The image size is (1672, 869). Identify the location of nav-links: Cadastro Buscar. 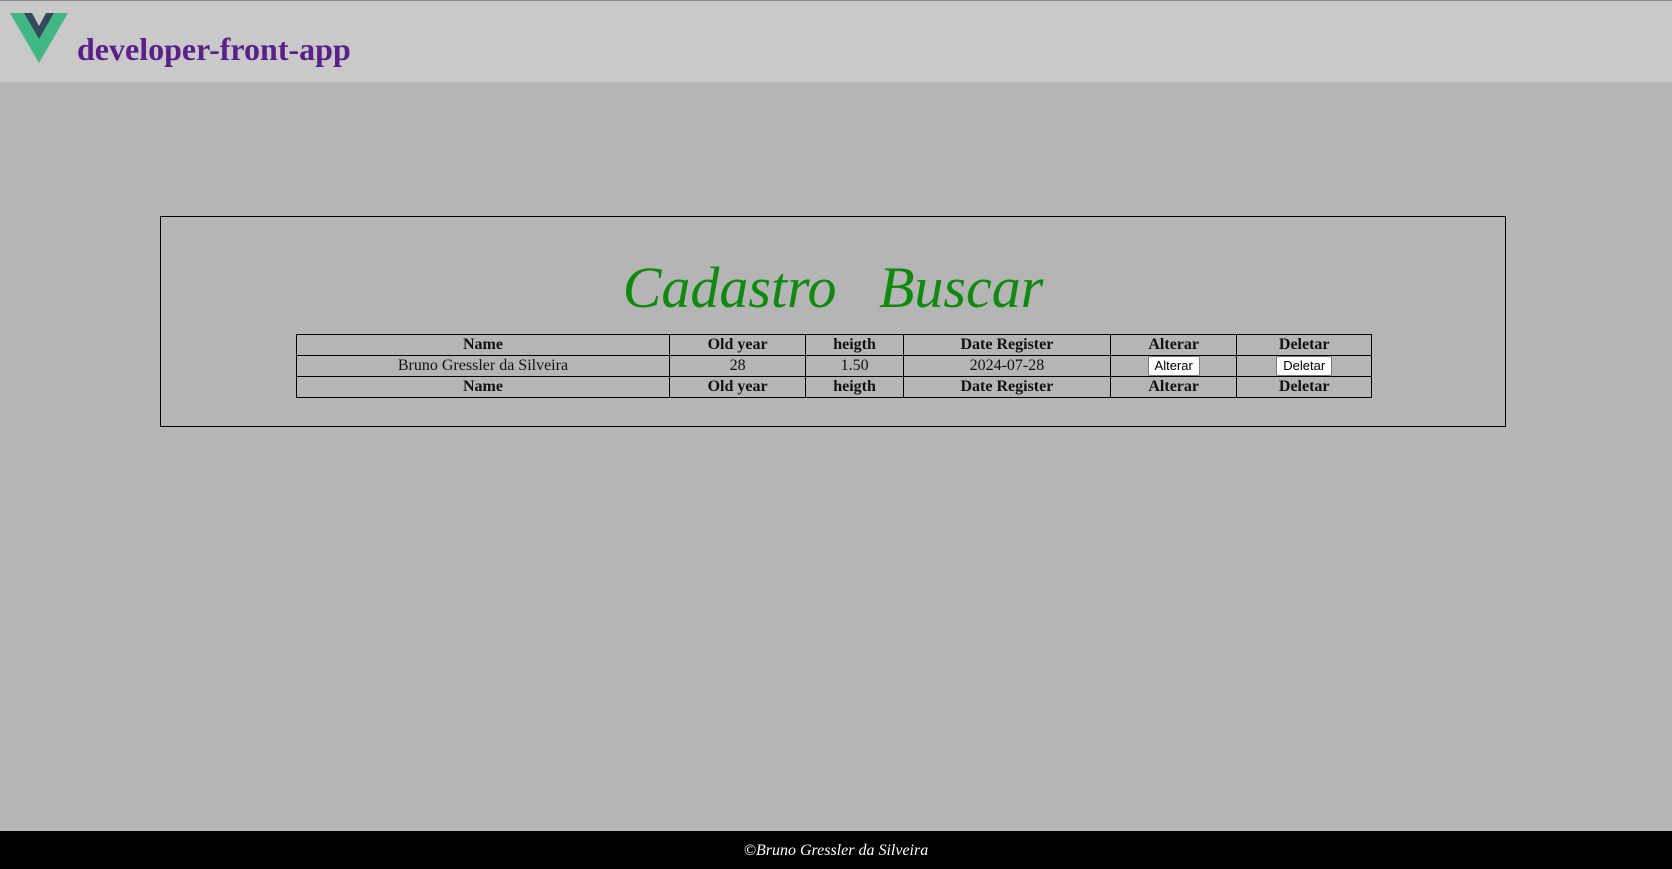
(833, 288).